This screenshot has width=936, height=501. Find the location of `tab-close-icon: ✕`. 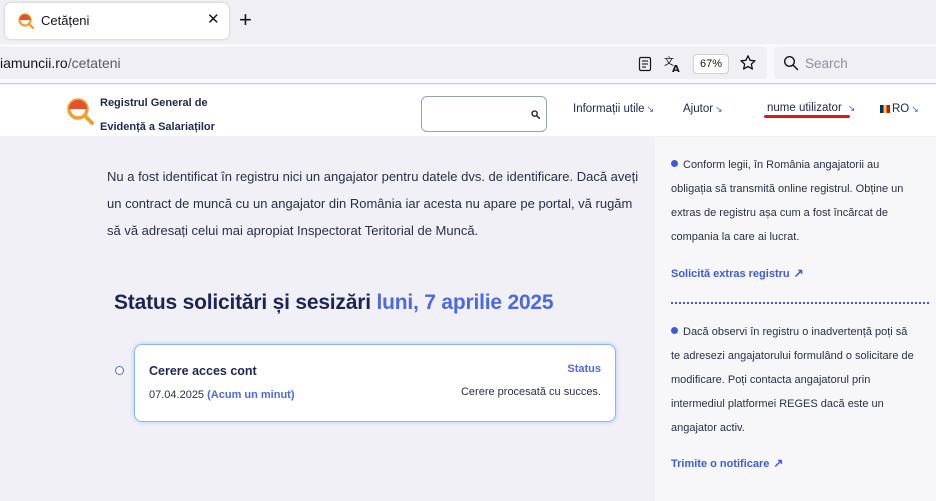

tab-close-icon: ✕ is located at coordinates (213, 20).